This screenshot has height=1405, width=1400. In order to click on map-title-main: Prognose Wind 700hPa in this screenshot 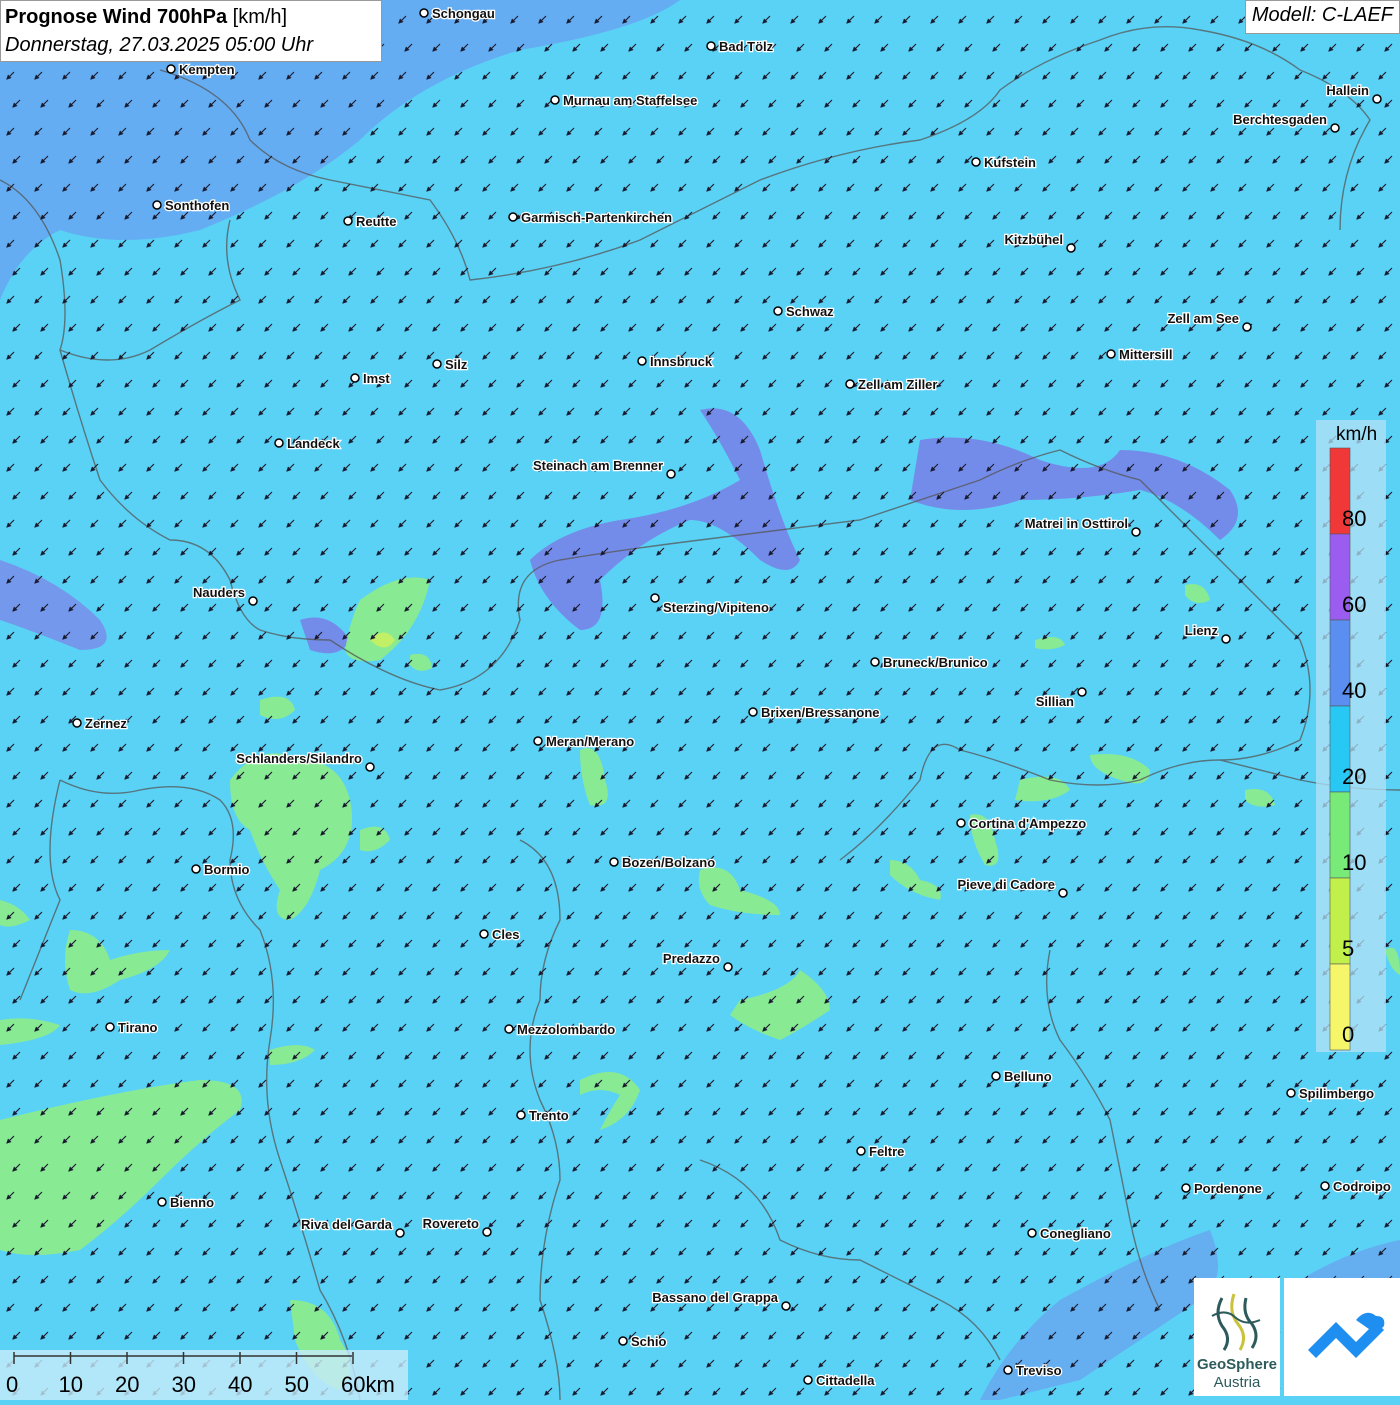, I will do `click(116, 17)`.